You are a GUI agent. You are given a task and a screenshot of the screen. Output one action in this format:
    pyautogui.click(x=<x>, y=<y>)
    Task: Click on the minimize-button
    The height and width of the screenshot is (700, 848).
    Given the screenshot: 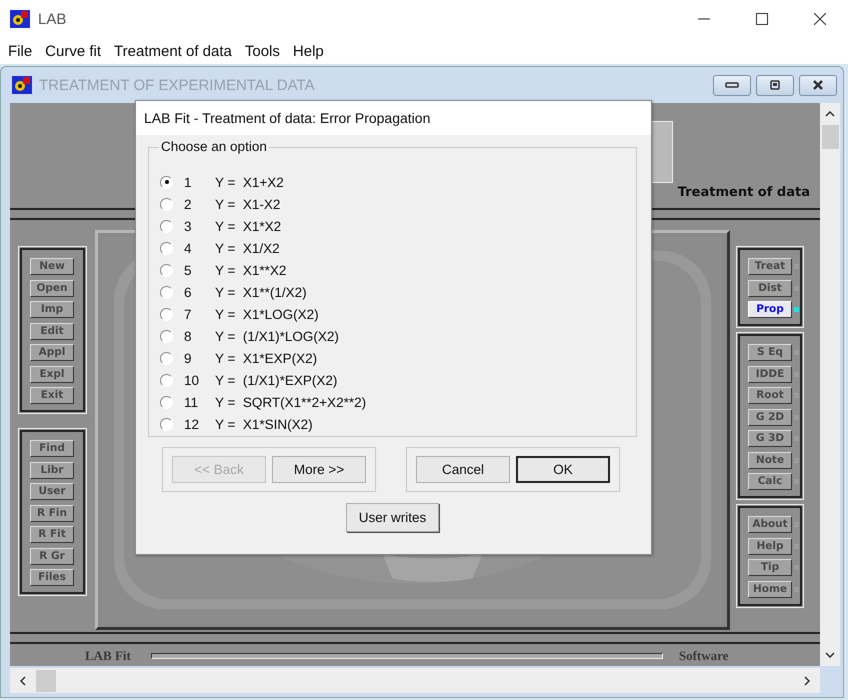 What is the action you would take?
    pyautogui.click(x=732, y=85)
    